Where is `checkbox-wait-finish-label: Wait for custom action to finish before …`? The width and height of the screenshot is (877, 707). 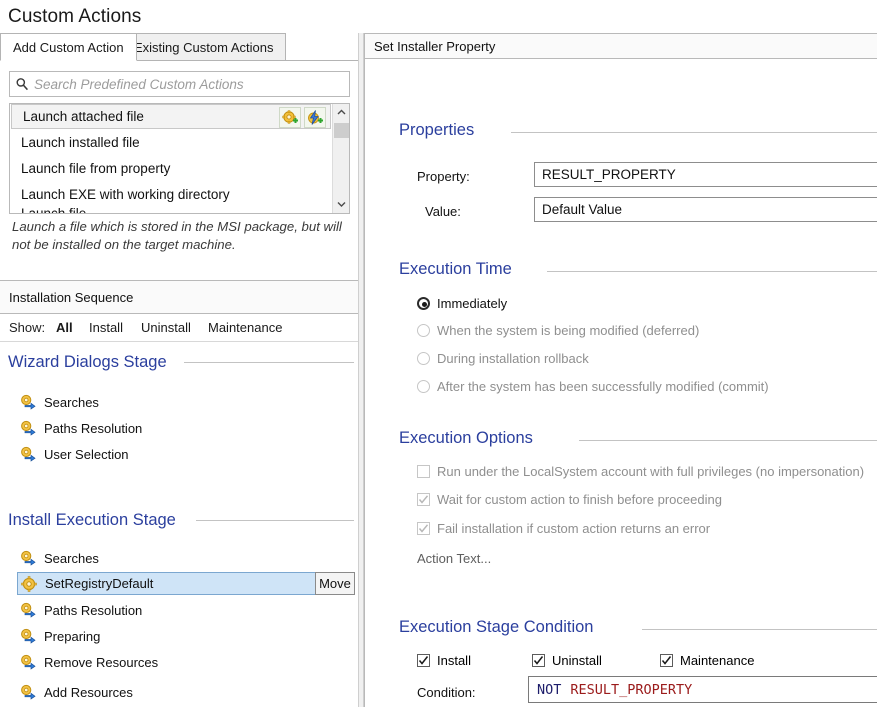 checkbox-wait-finish-label: Wait for custom action to finish before … is located at coordinates (579, 499).